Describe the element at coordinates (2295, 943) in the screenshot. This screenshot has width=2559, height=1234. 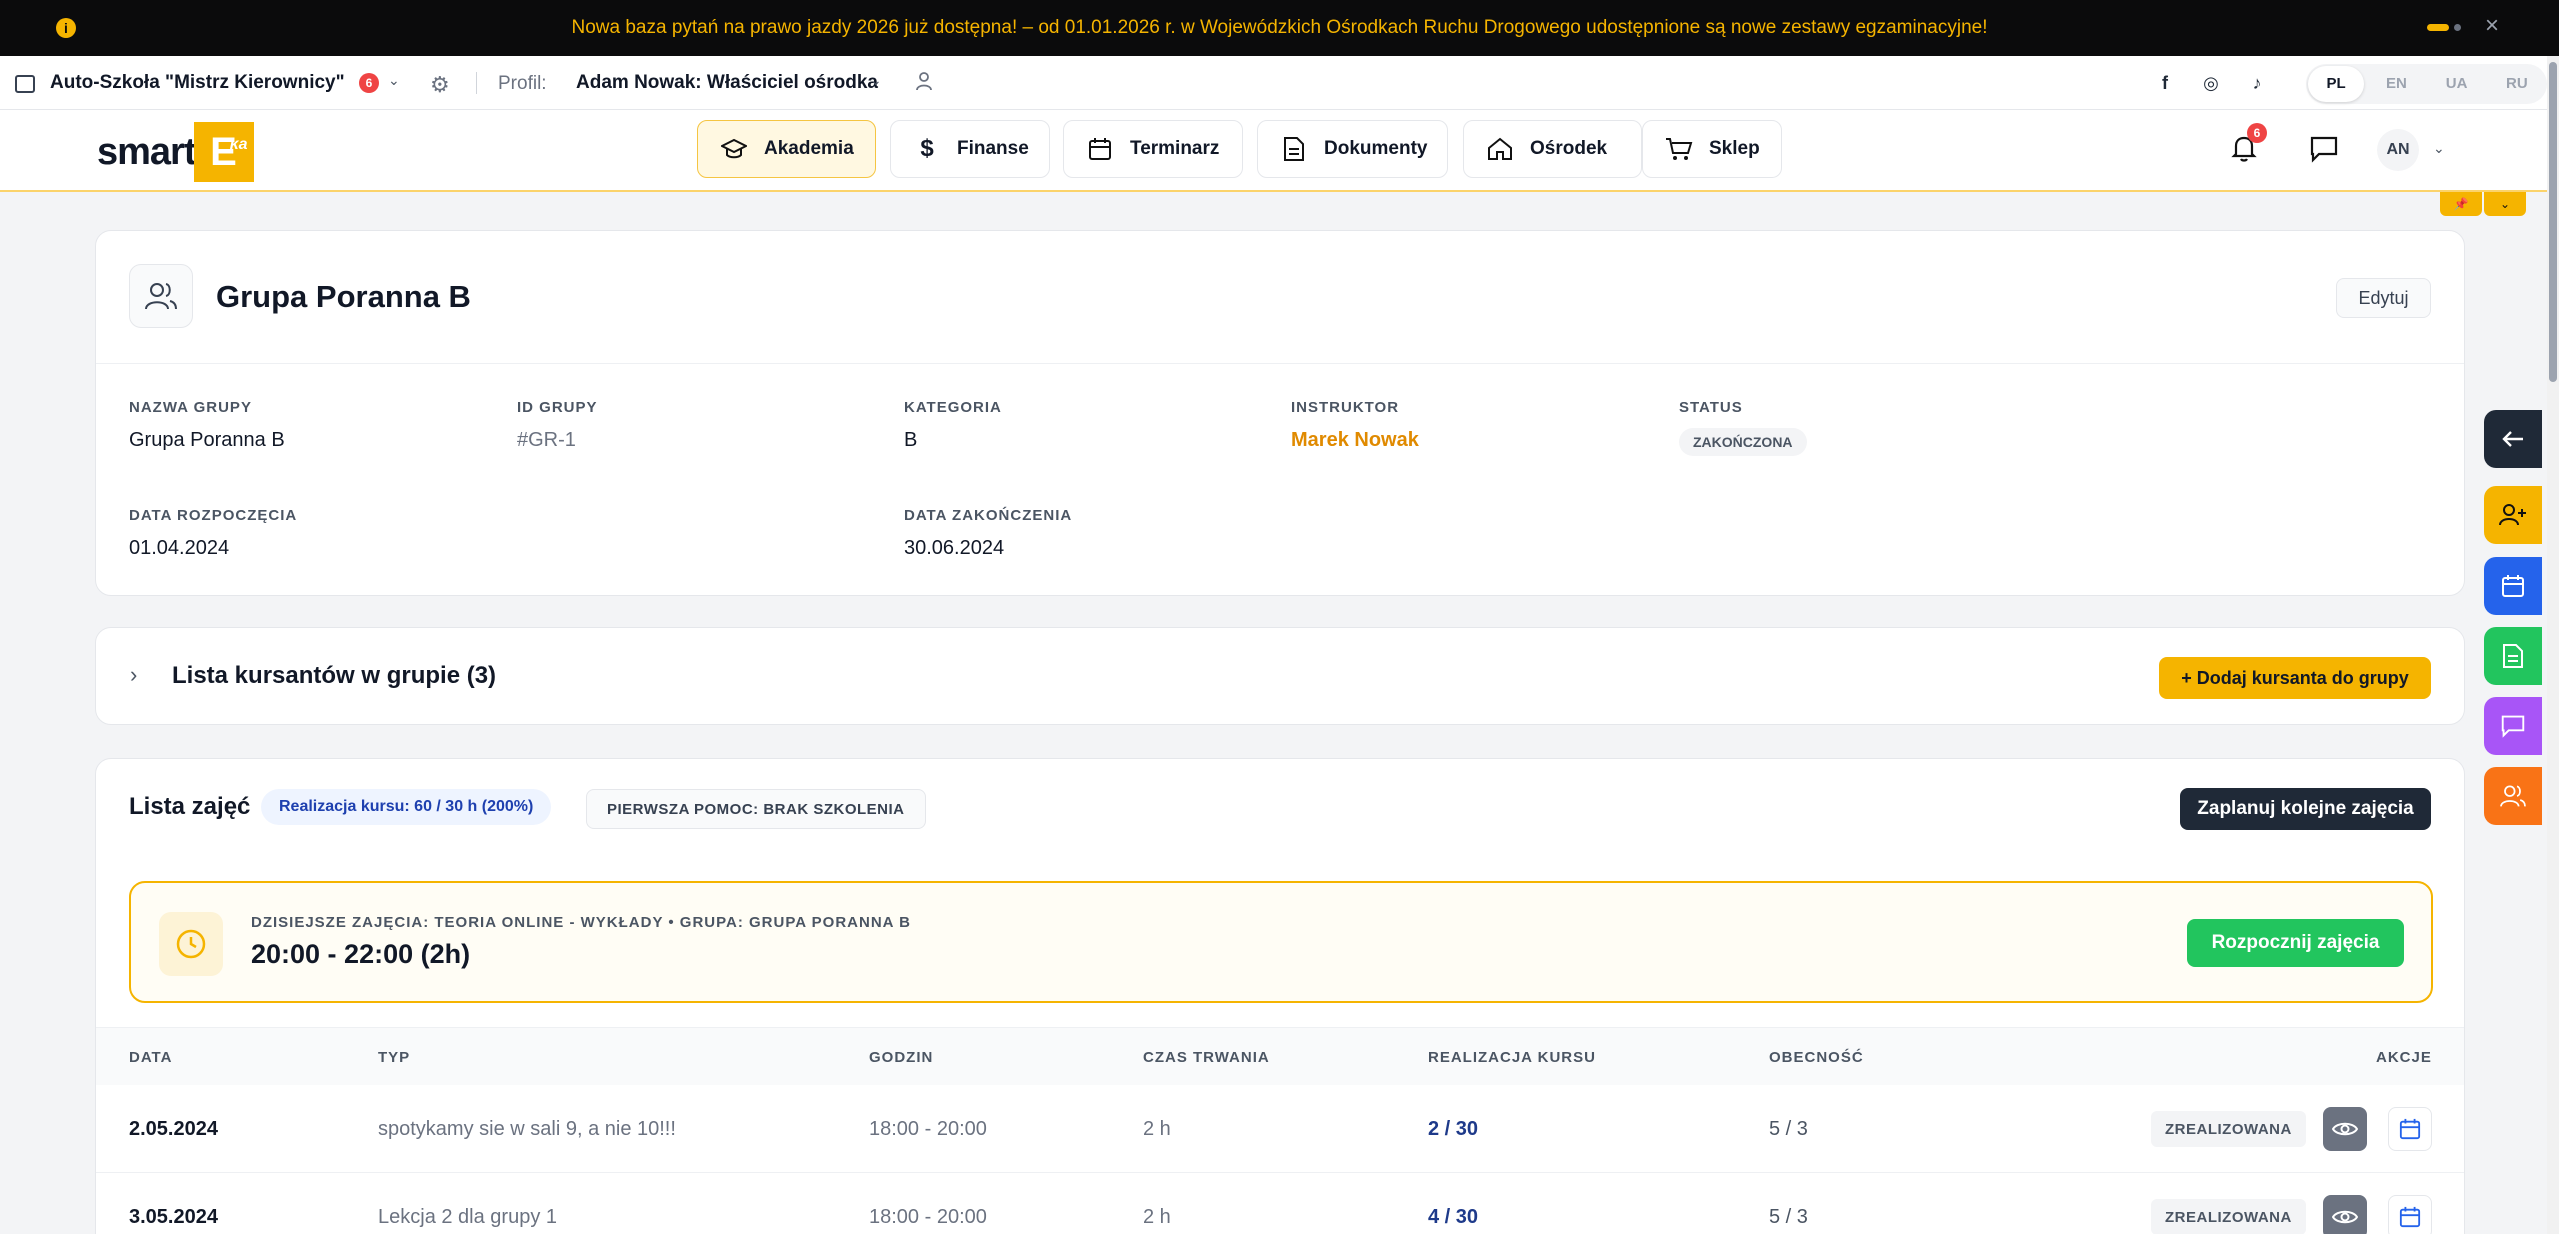
I see `start-class-button: Rozpocznij zajęcia` at that location.